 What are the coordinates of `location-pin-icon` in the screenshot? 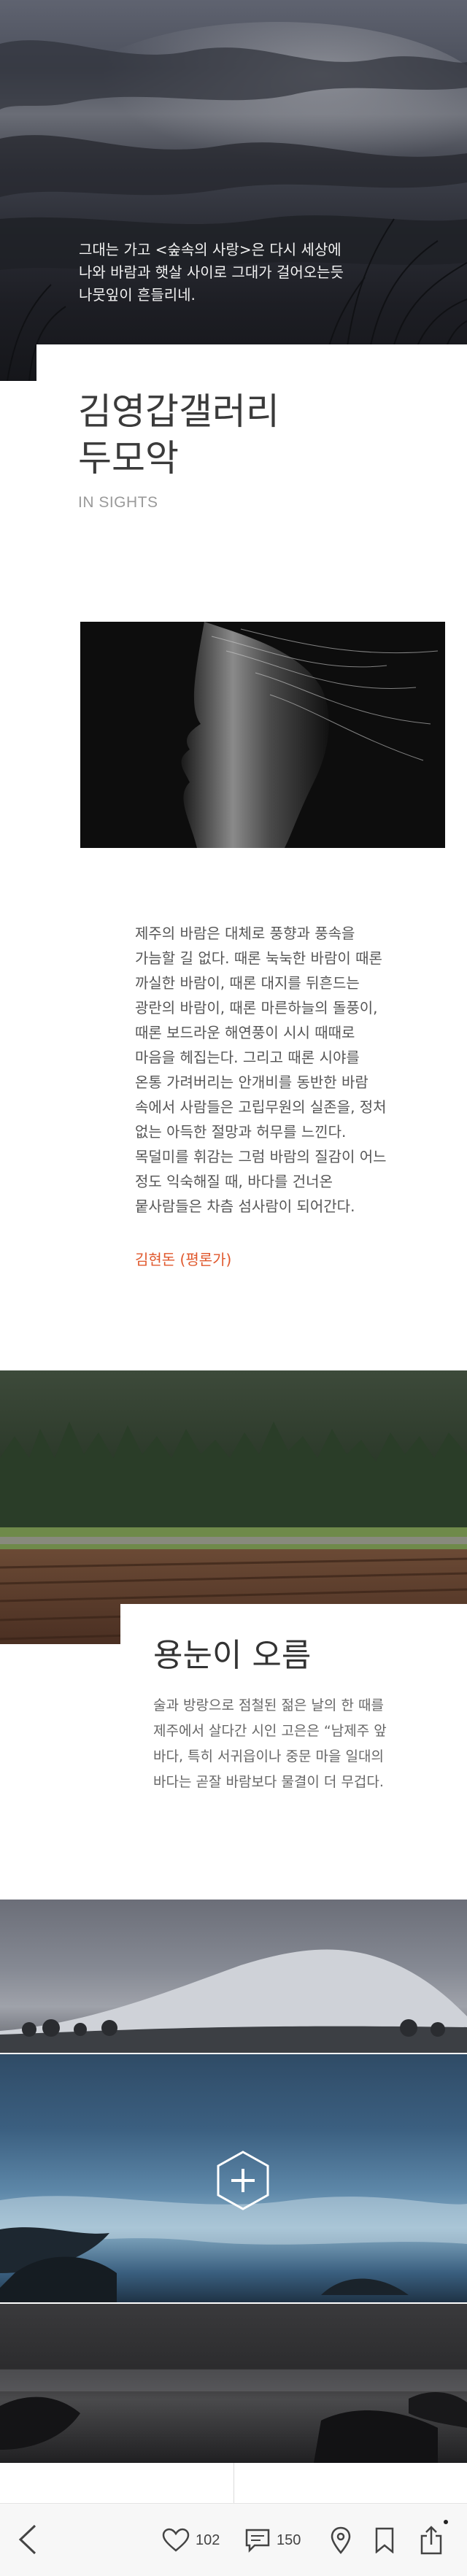 It's located at (341, 2540).